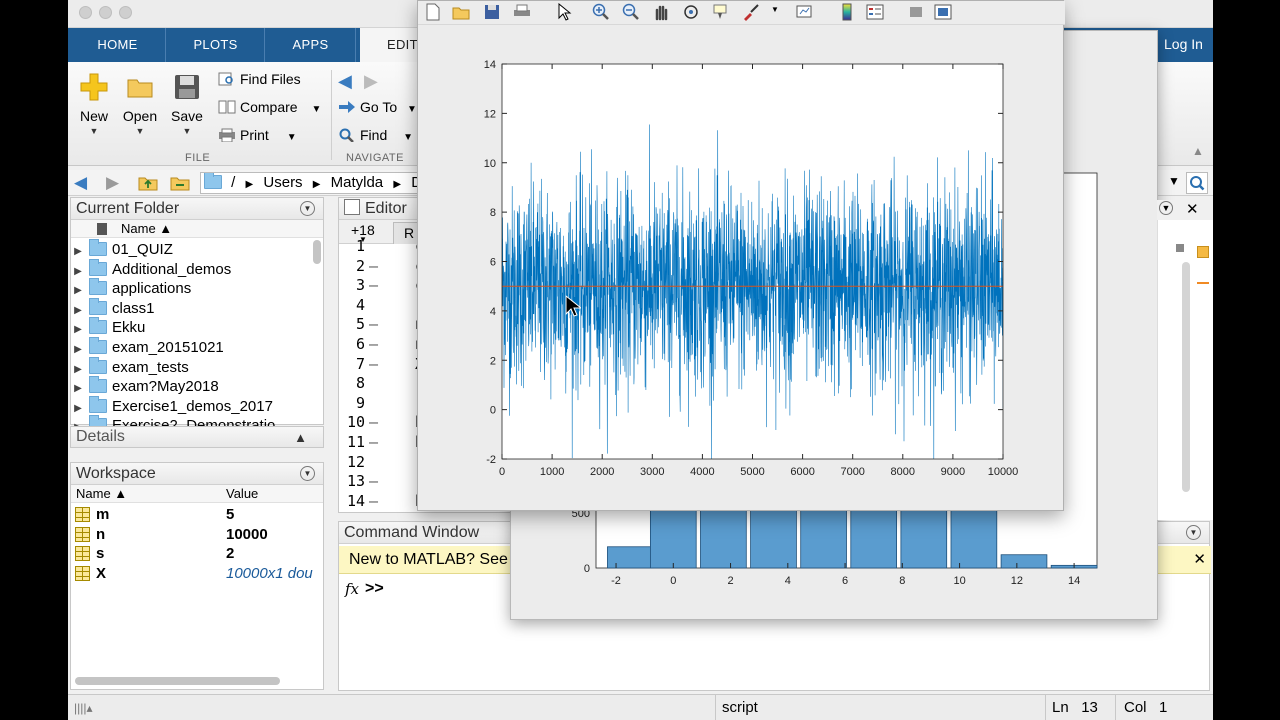  Describe the element at coordinates (257, 135) in the screenshot. I see `print-button: Print ▼` at that location.